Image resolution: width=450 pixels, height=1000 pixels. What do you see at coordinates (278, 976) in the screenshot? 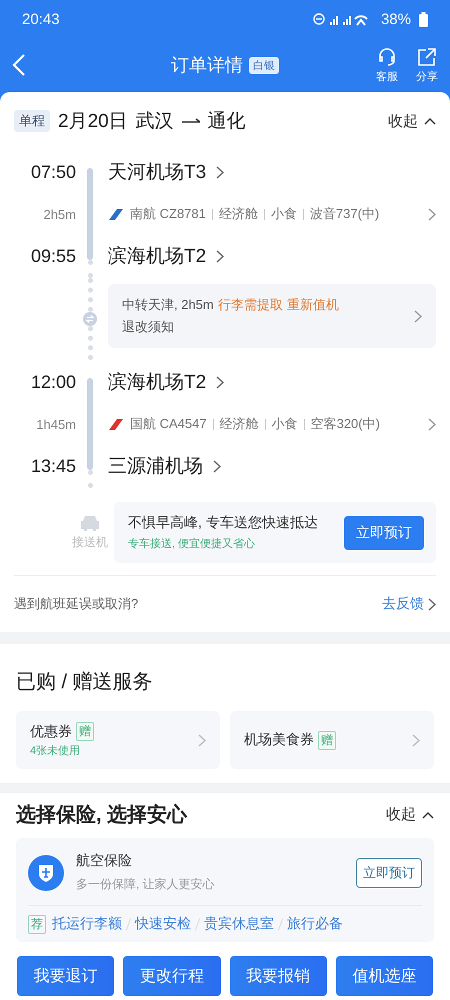
I see `action-button: 我要报销` at bounding box center [278, 976].